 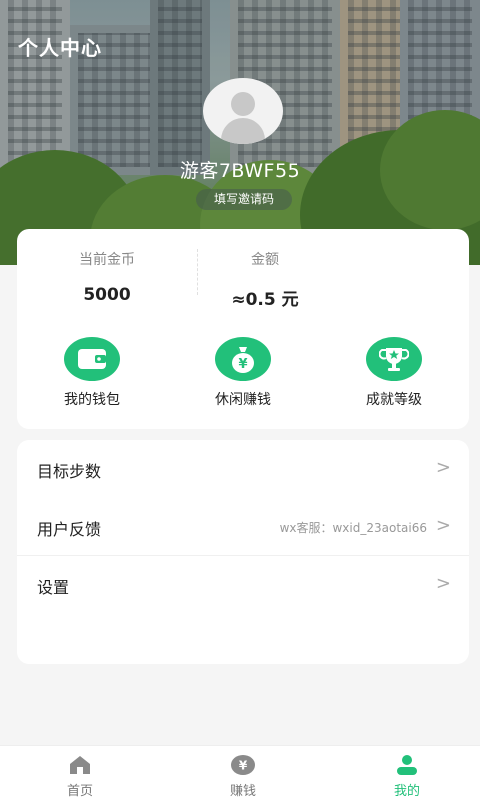 I want to click on invite-code-button: 填写邀请码, so click(x=244, y=199).